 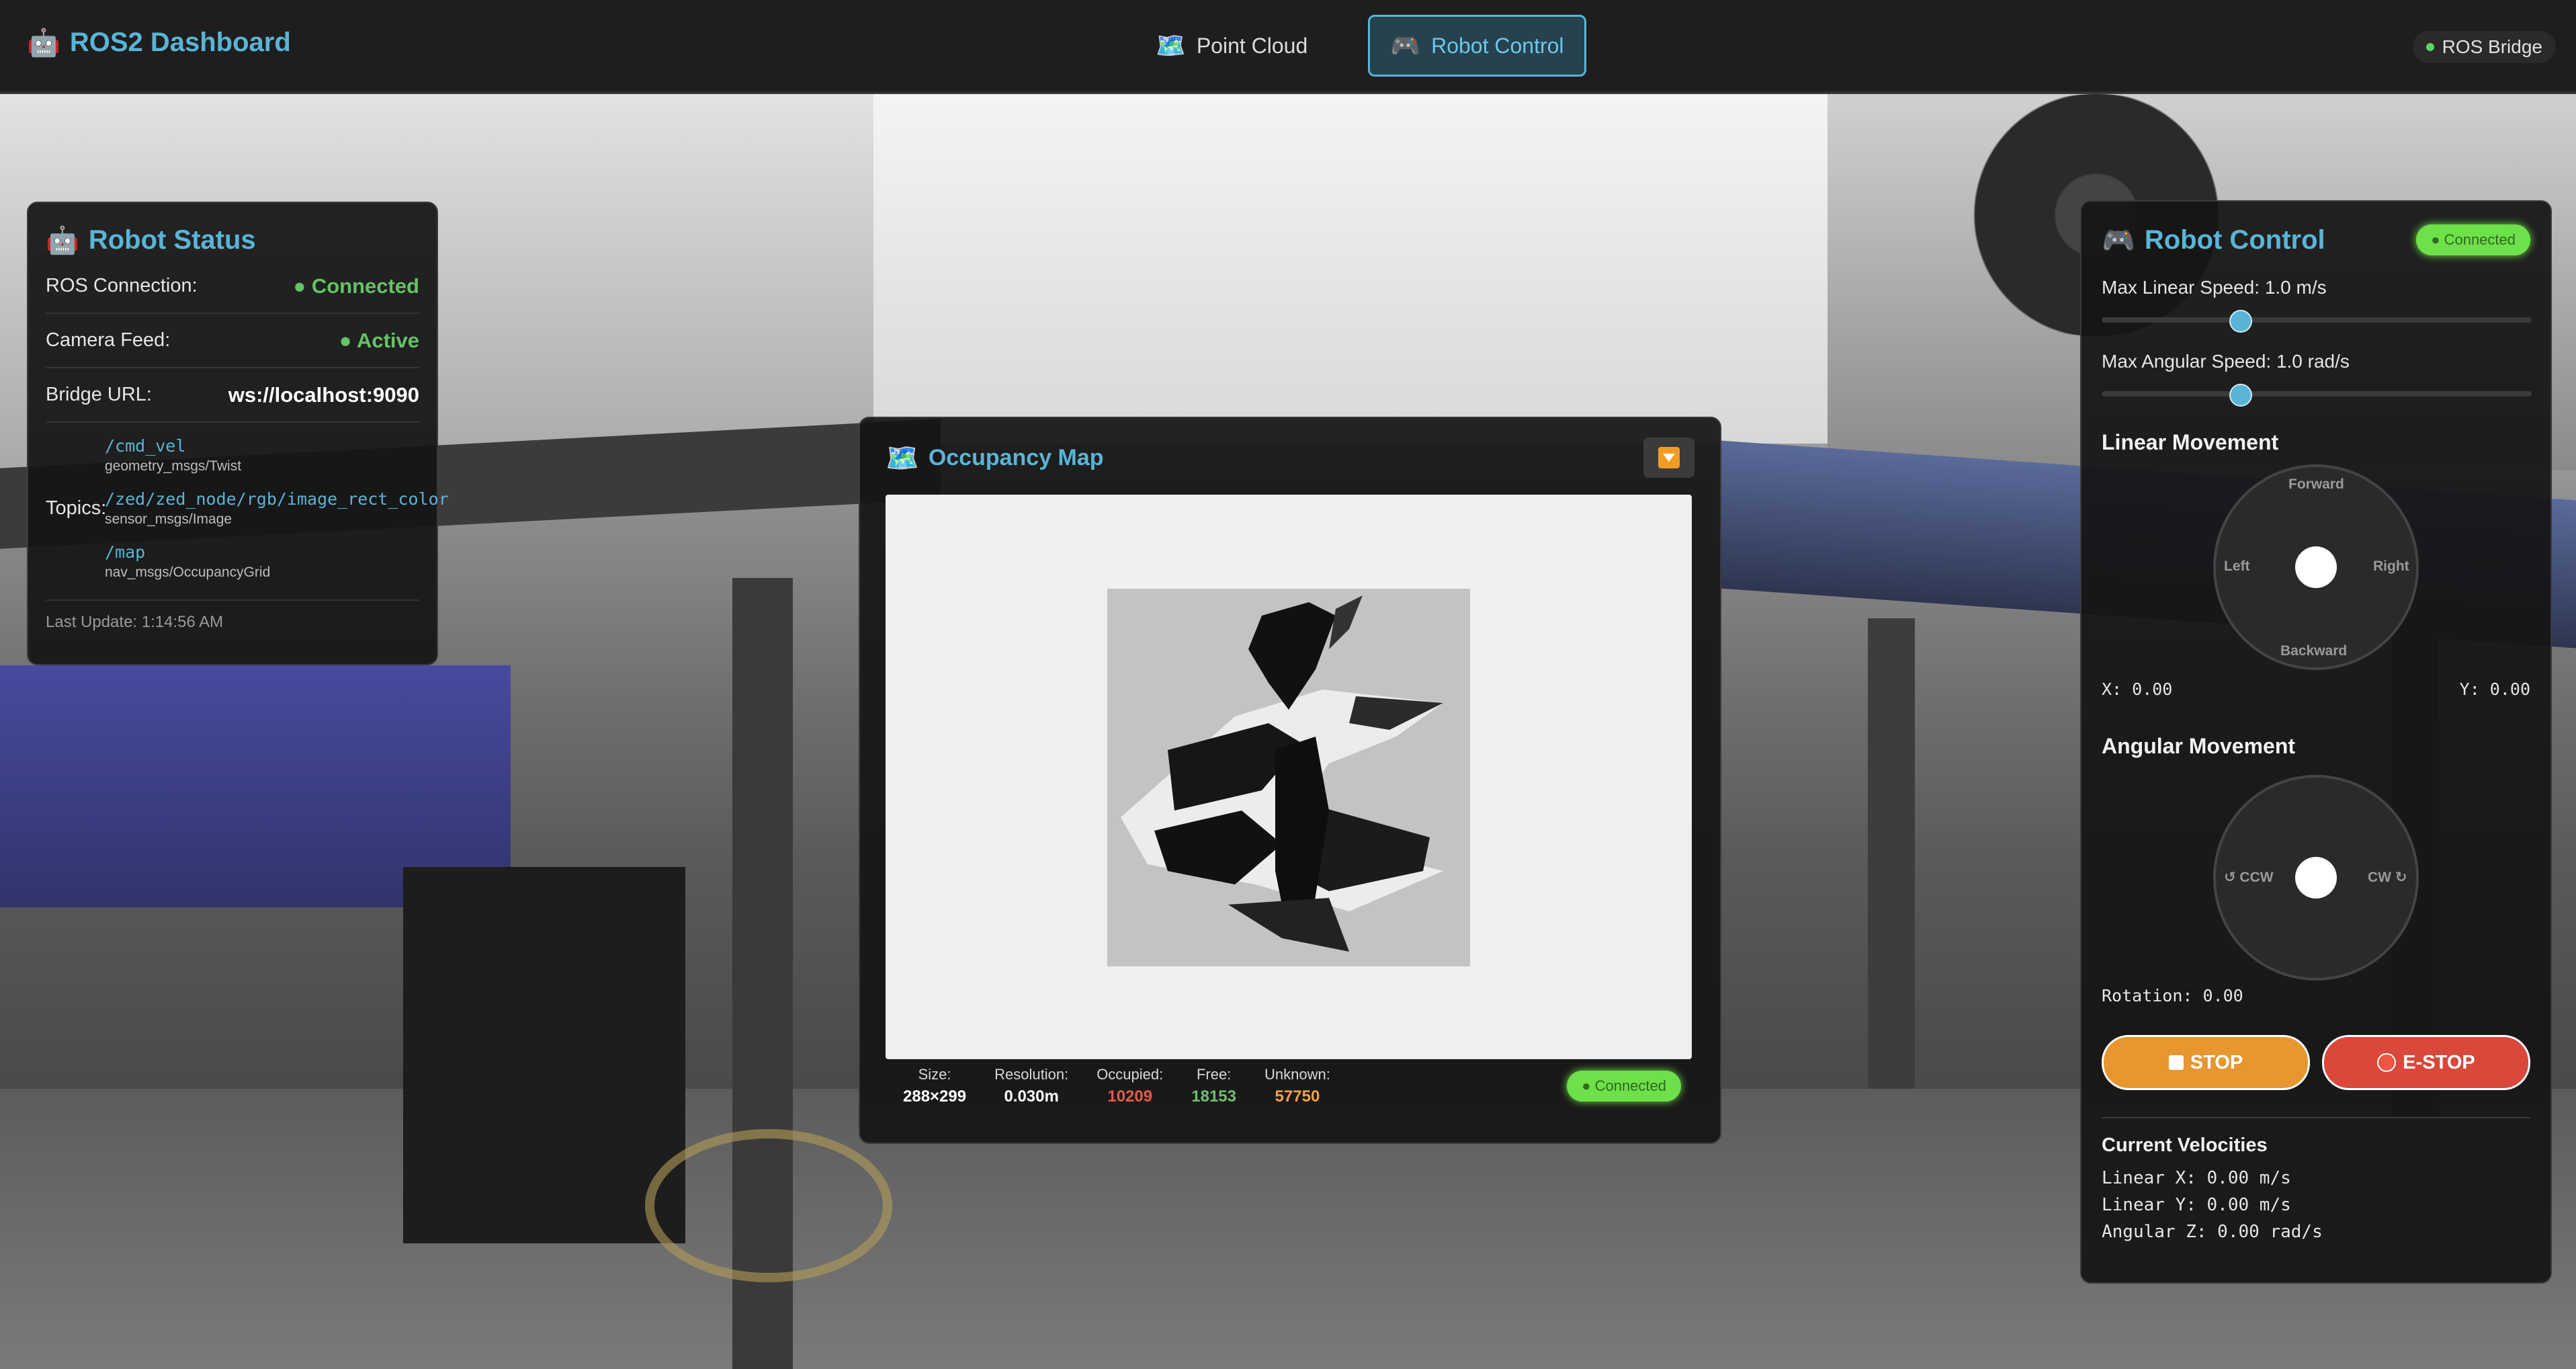 What do you see at coordinates (232, 287) in the screenshot?
I see `status-row-ros-connection: ROS Connection: ● Connected` at bounding box center [232, 287].